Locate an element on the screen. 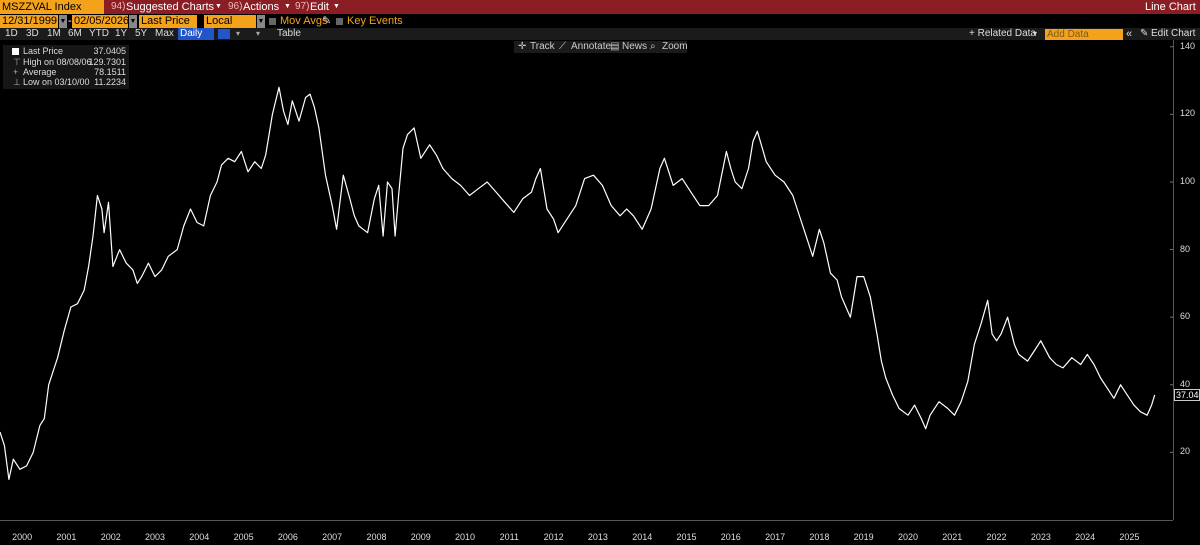 This screenshot has height=545, width=1200. period-1y: 1Y is located at coordinates (121, 34).